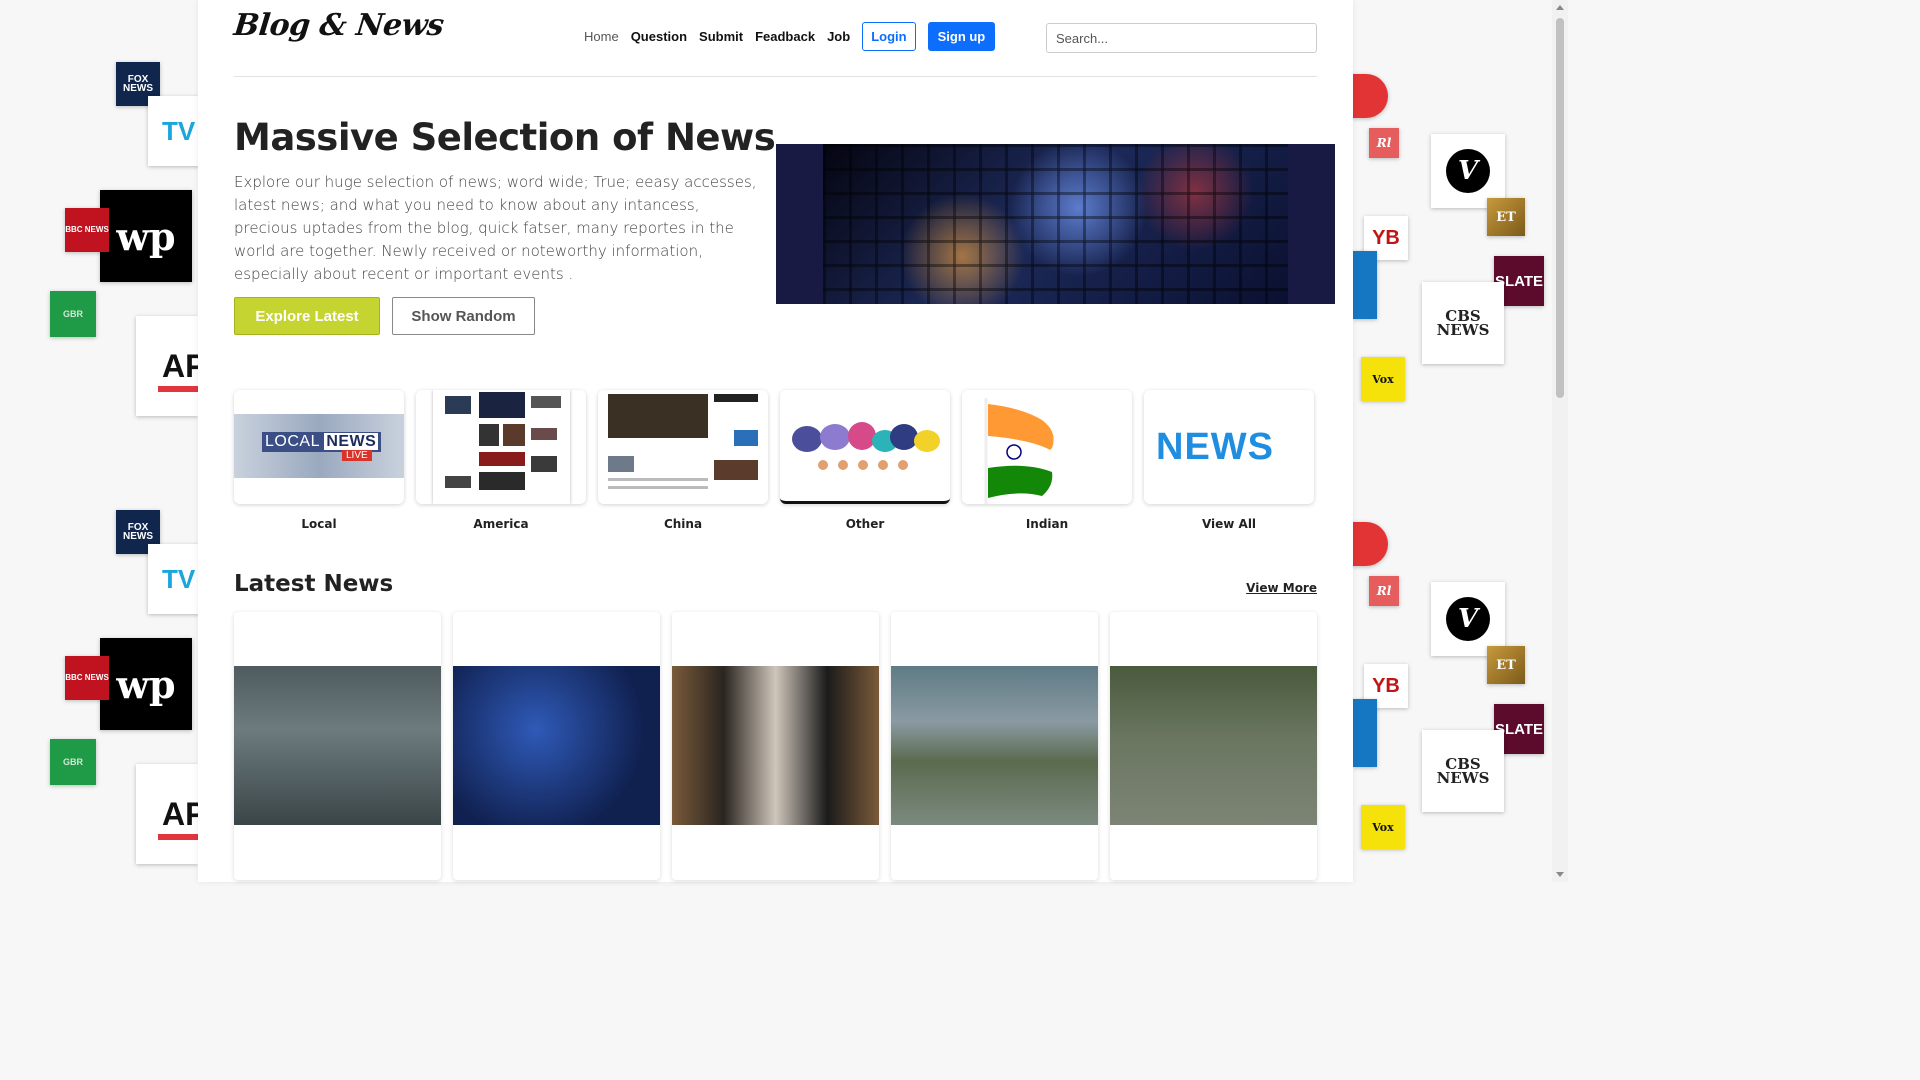 The height and width of the screenshot is (1080, 1920). Describe the element at coordinates (961, 36) in the screenshot. I see `signup-button: Sign up` at that location.